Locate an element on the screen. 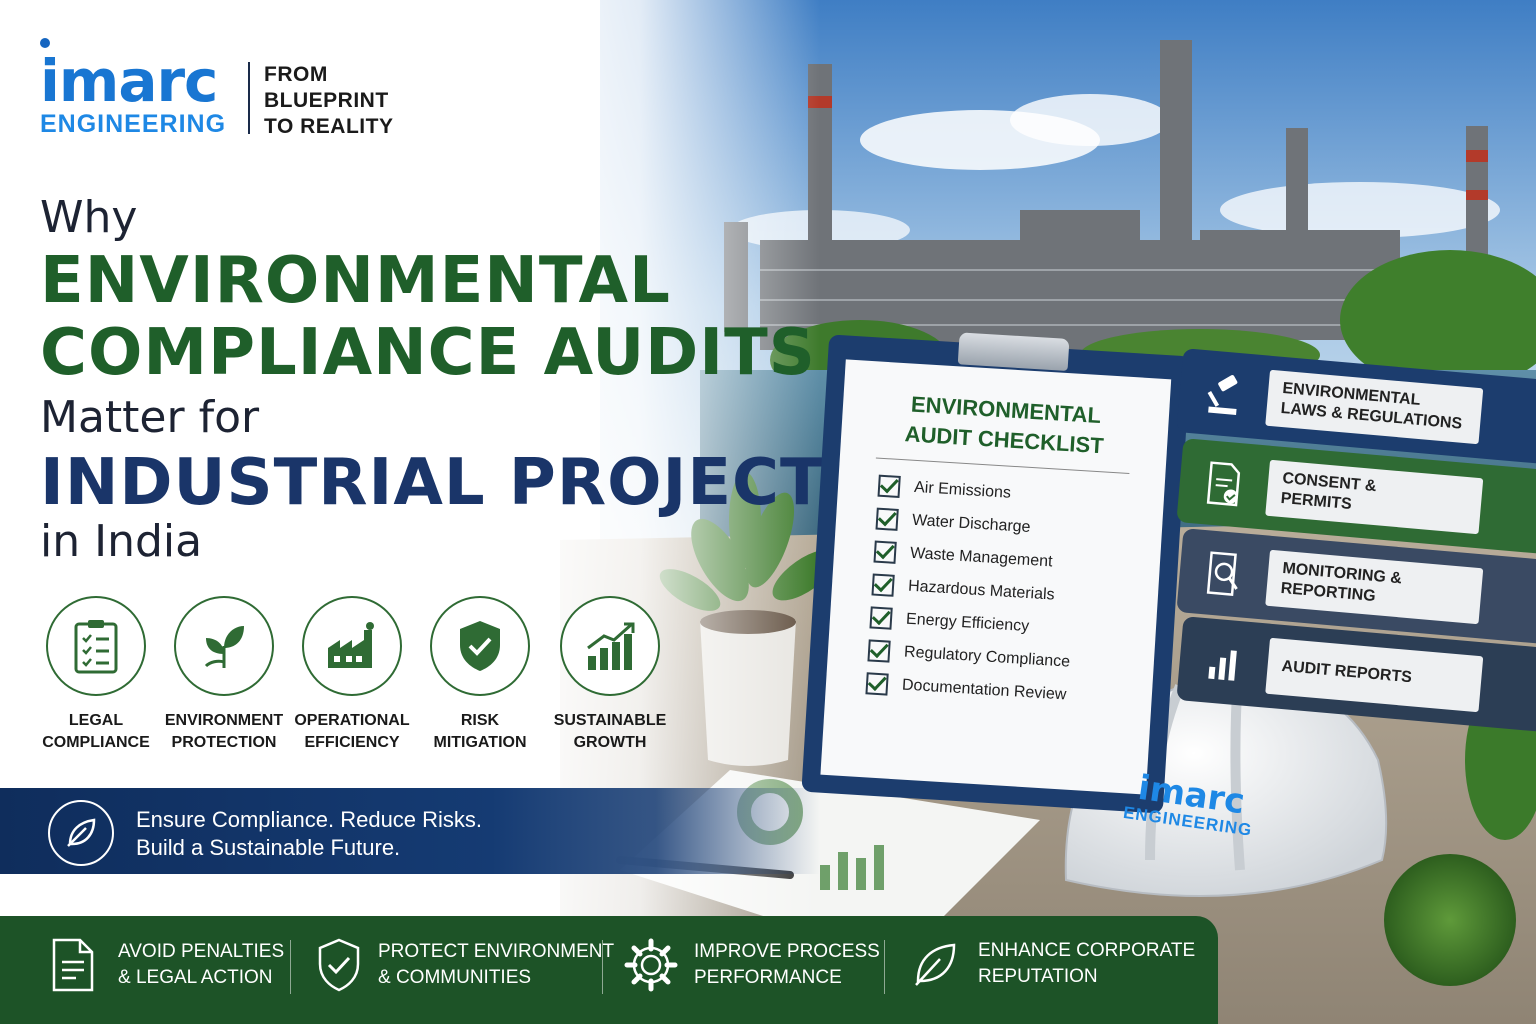 This screenshot has height=1024, width=1536. headline-matter-for: Matter for is located at coordinates (150, 417).